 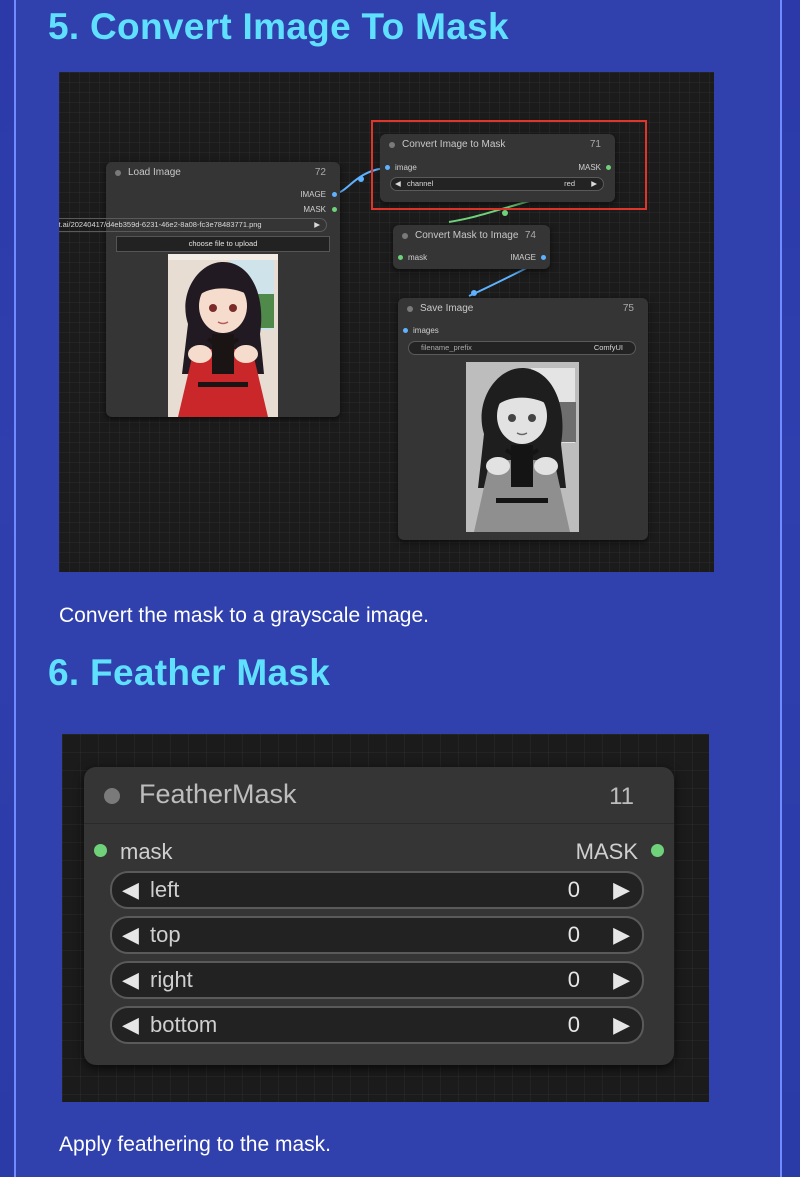 I want to click on feather-mask-title: FeatherMask 11, so click(x=379, y=795).